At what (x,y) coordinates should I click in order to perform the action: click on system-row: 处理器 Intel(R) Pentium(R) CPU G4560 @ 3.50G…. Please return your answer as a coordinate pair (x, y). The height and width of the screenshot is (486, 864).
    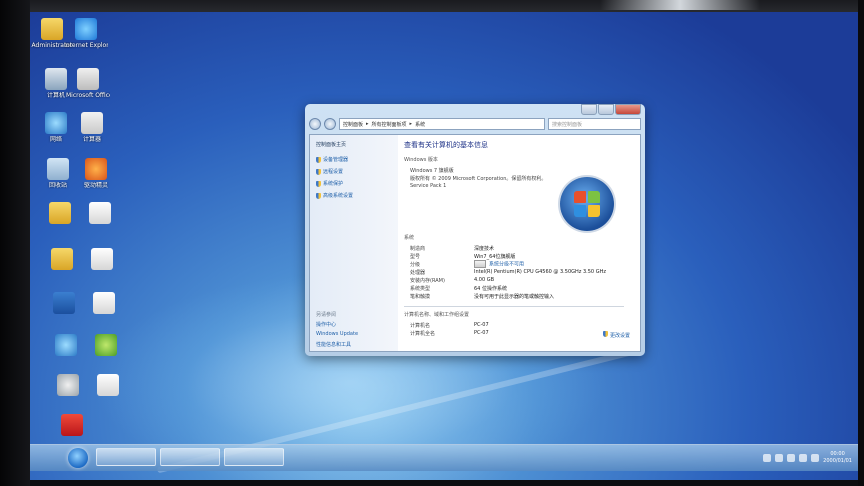
    Looking at the image, I should click on (508, 272).